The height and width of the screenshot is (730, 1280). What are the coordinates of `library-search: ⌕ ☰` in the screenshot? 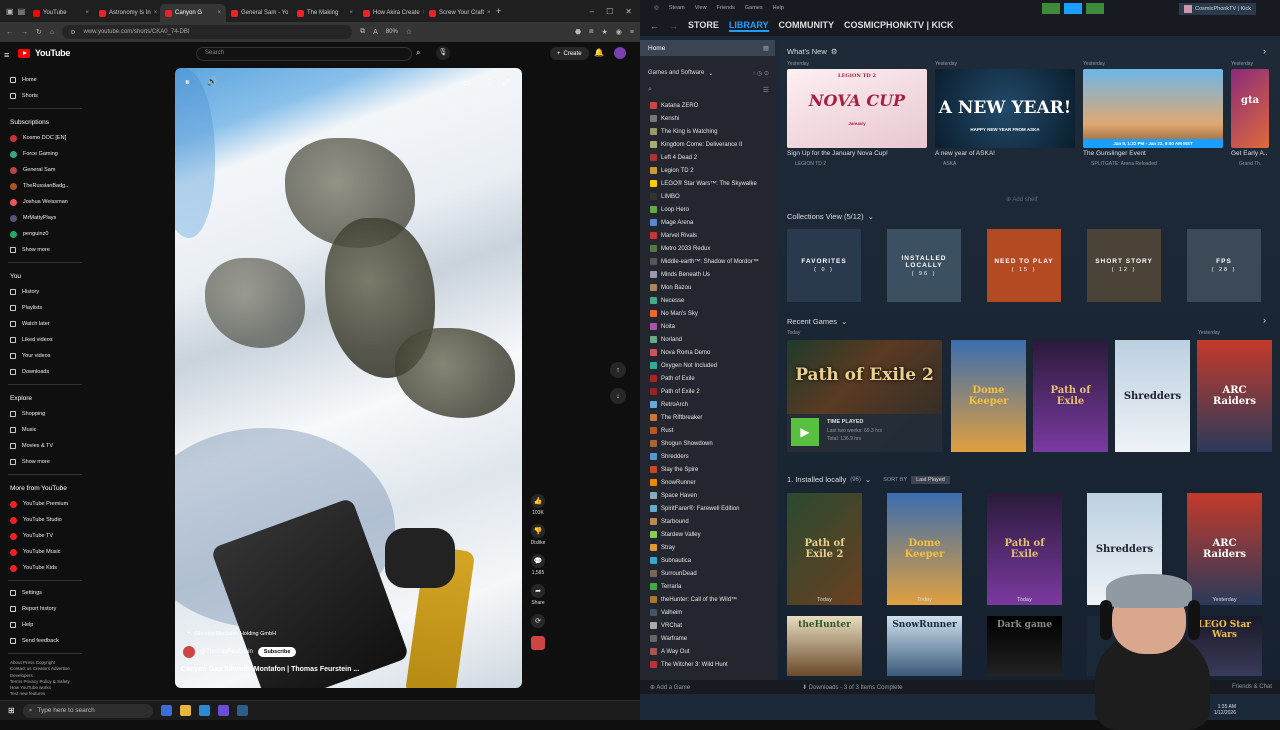 It's located at (707, 90).